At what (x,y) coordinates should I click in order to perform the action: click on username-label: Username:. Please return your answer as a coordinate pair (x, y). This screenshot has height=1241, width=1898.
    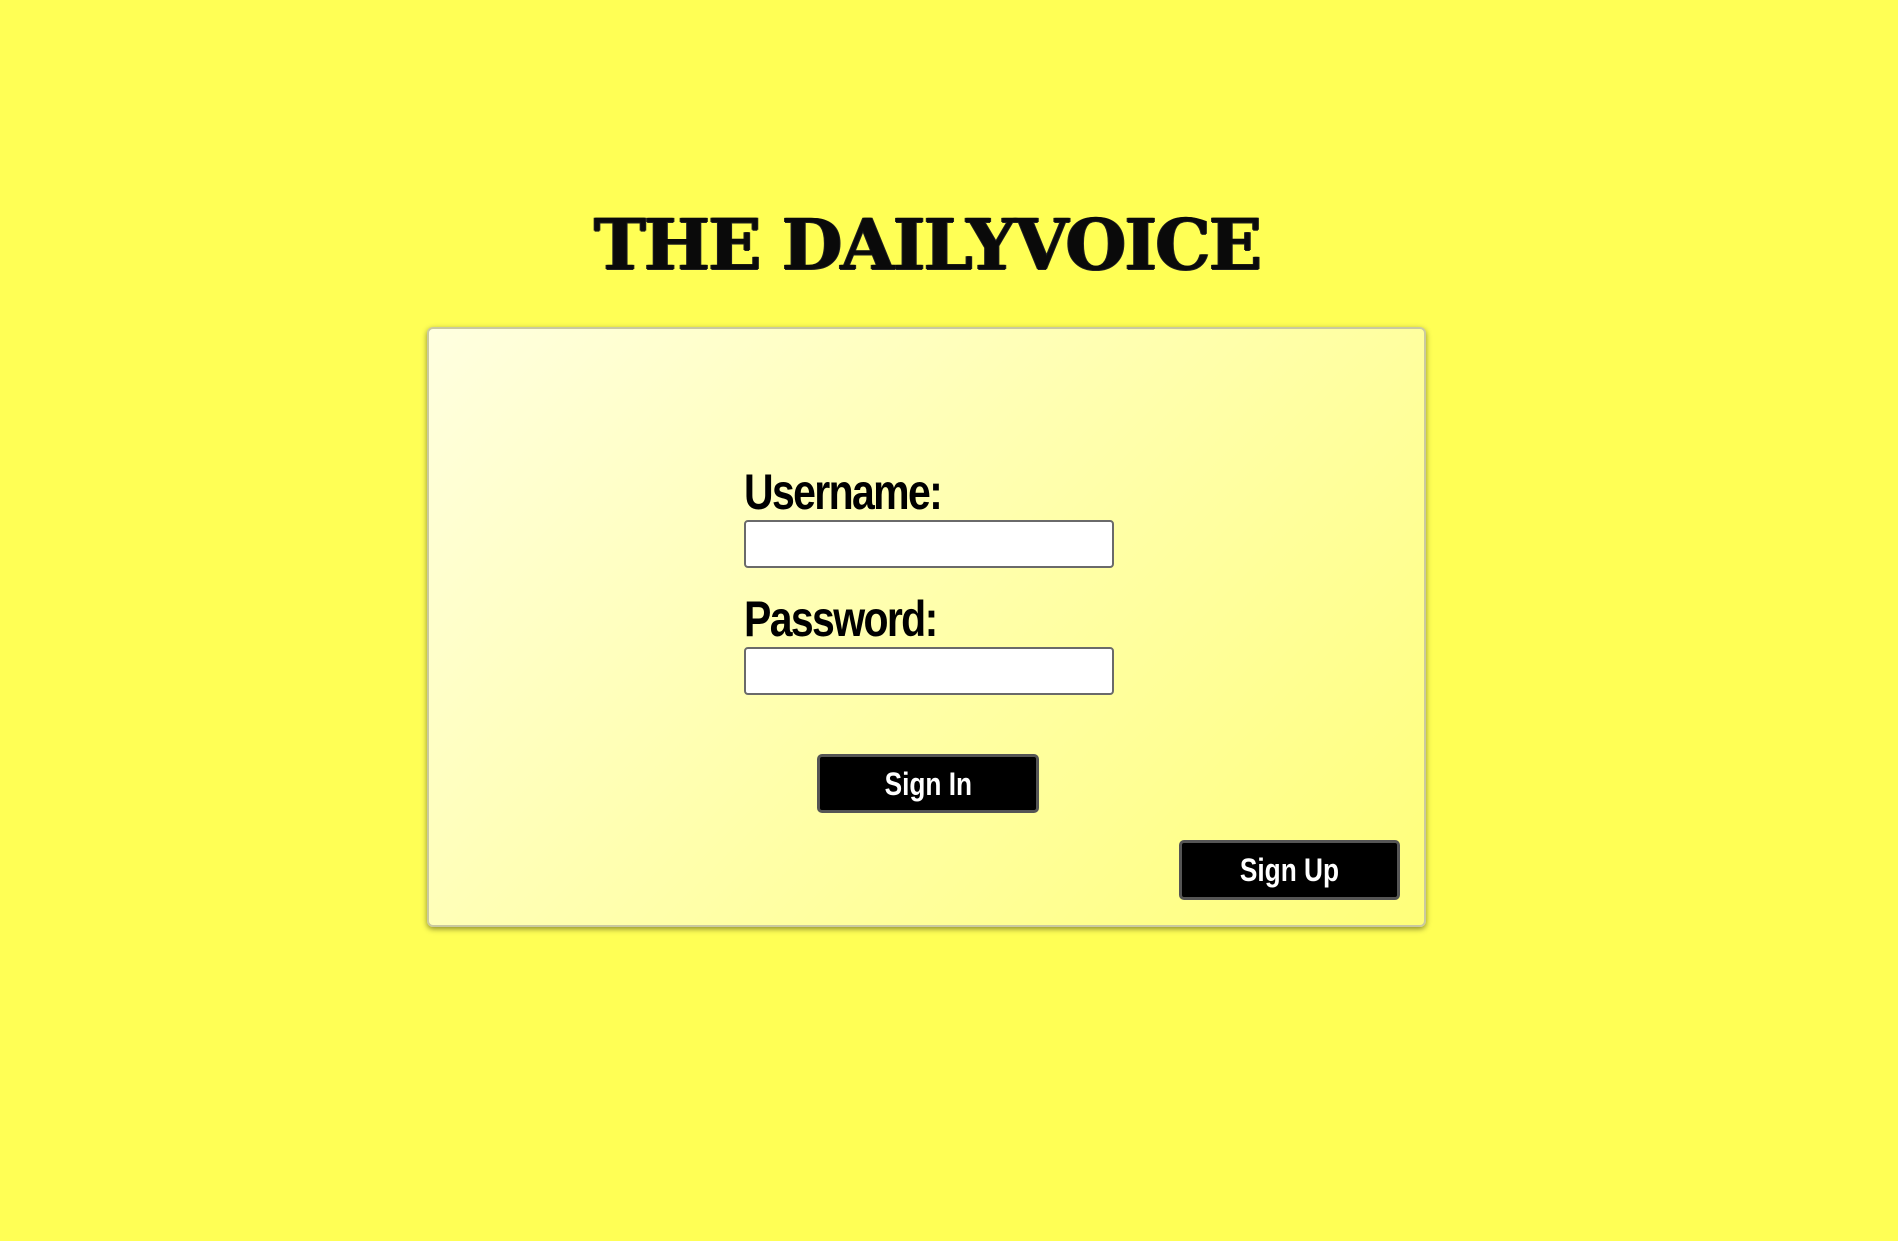
    Looking at the image, I should click on (843, 492).